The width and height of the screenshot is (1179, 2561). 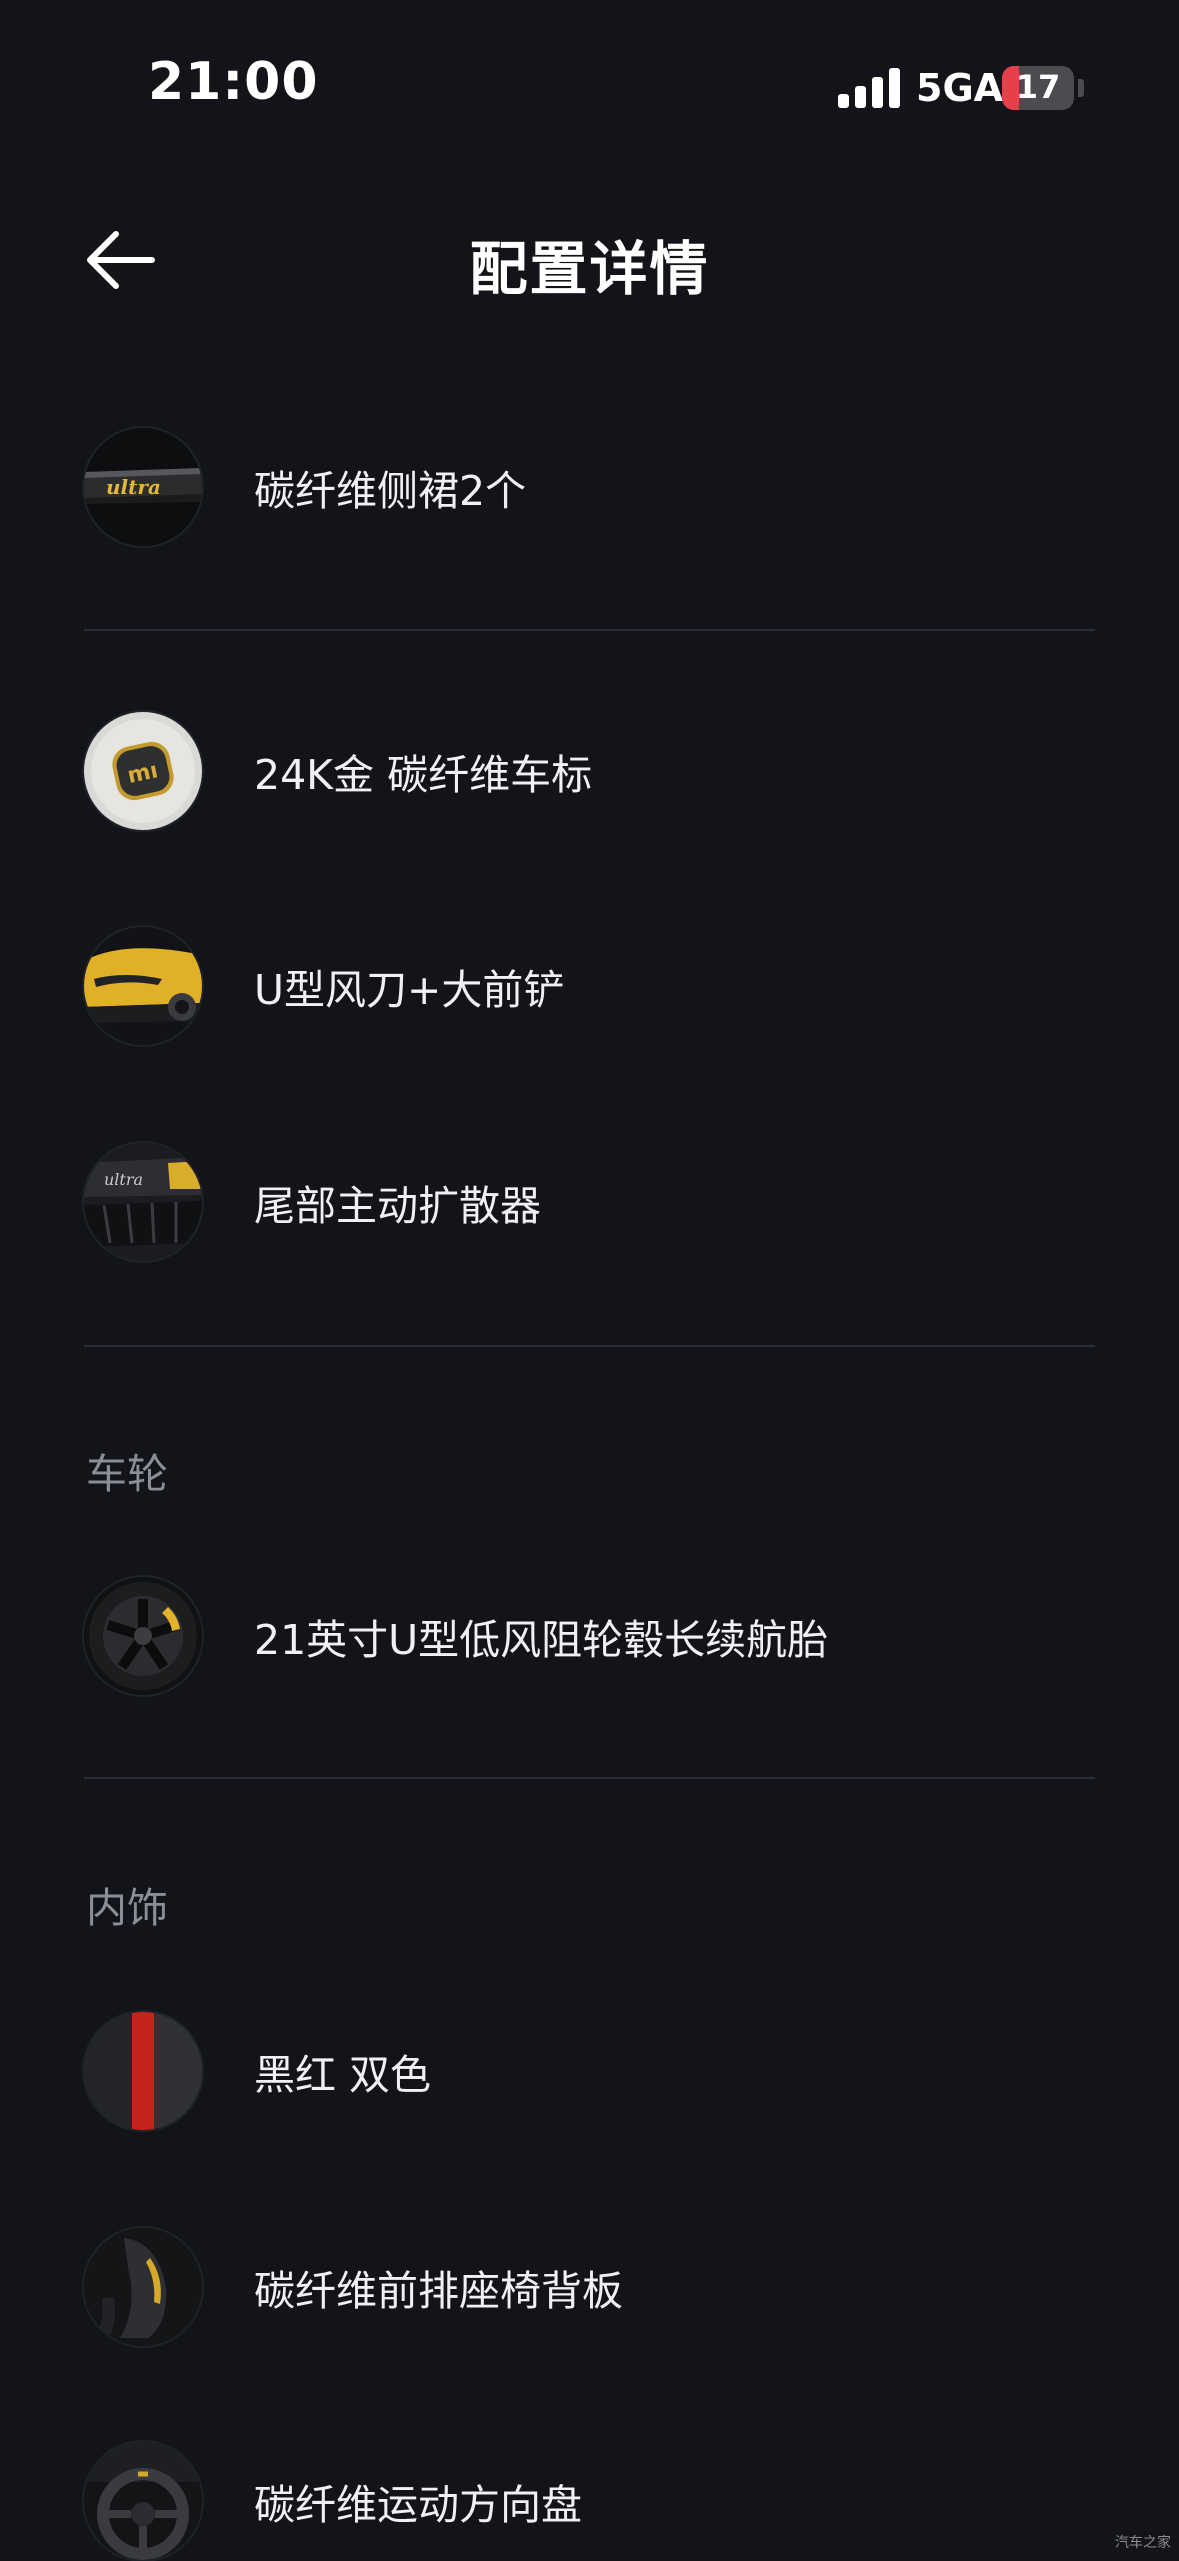 I want to click on config-item-label: 黑红 双色, so click(x=343, y=2075).